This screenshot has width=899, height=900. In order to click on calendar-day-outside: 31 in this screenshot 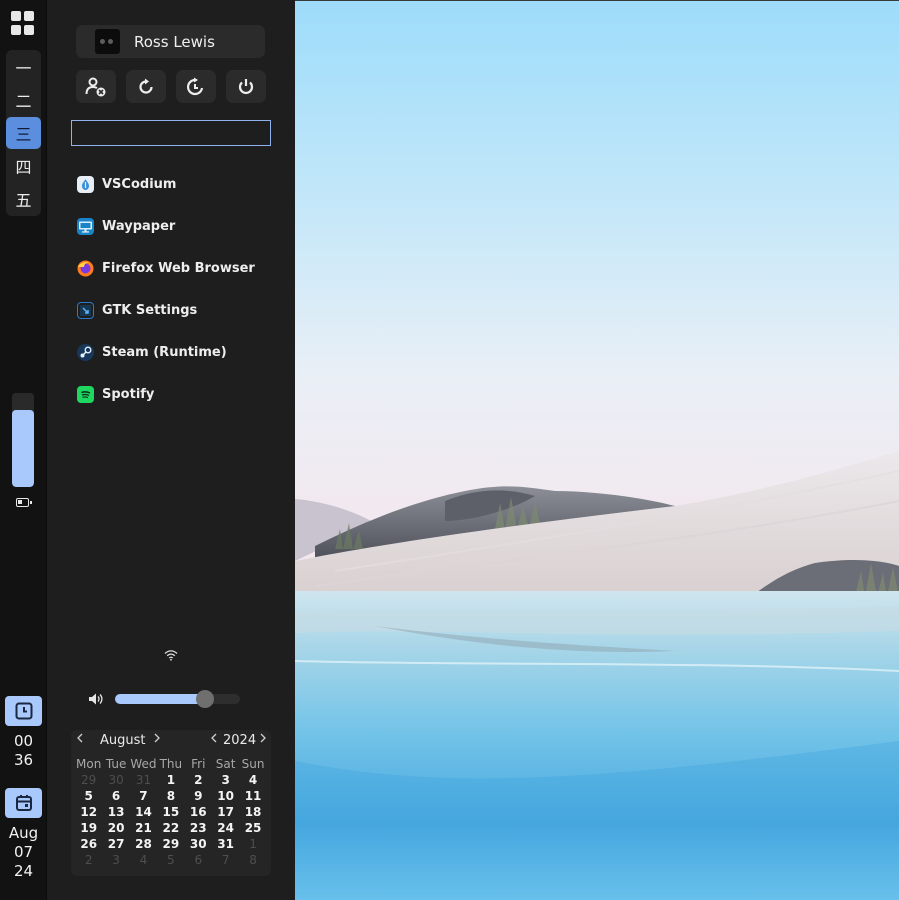, I will do `click(143, 780)`.